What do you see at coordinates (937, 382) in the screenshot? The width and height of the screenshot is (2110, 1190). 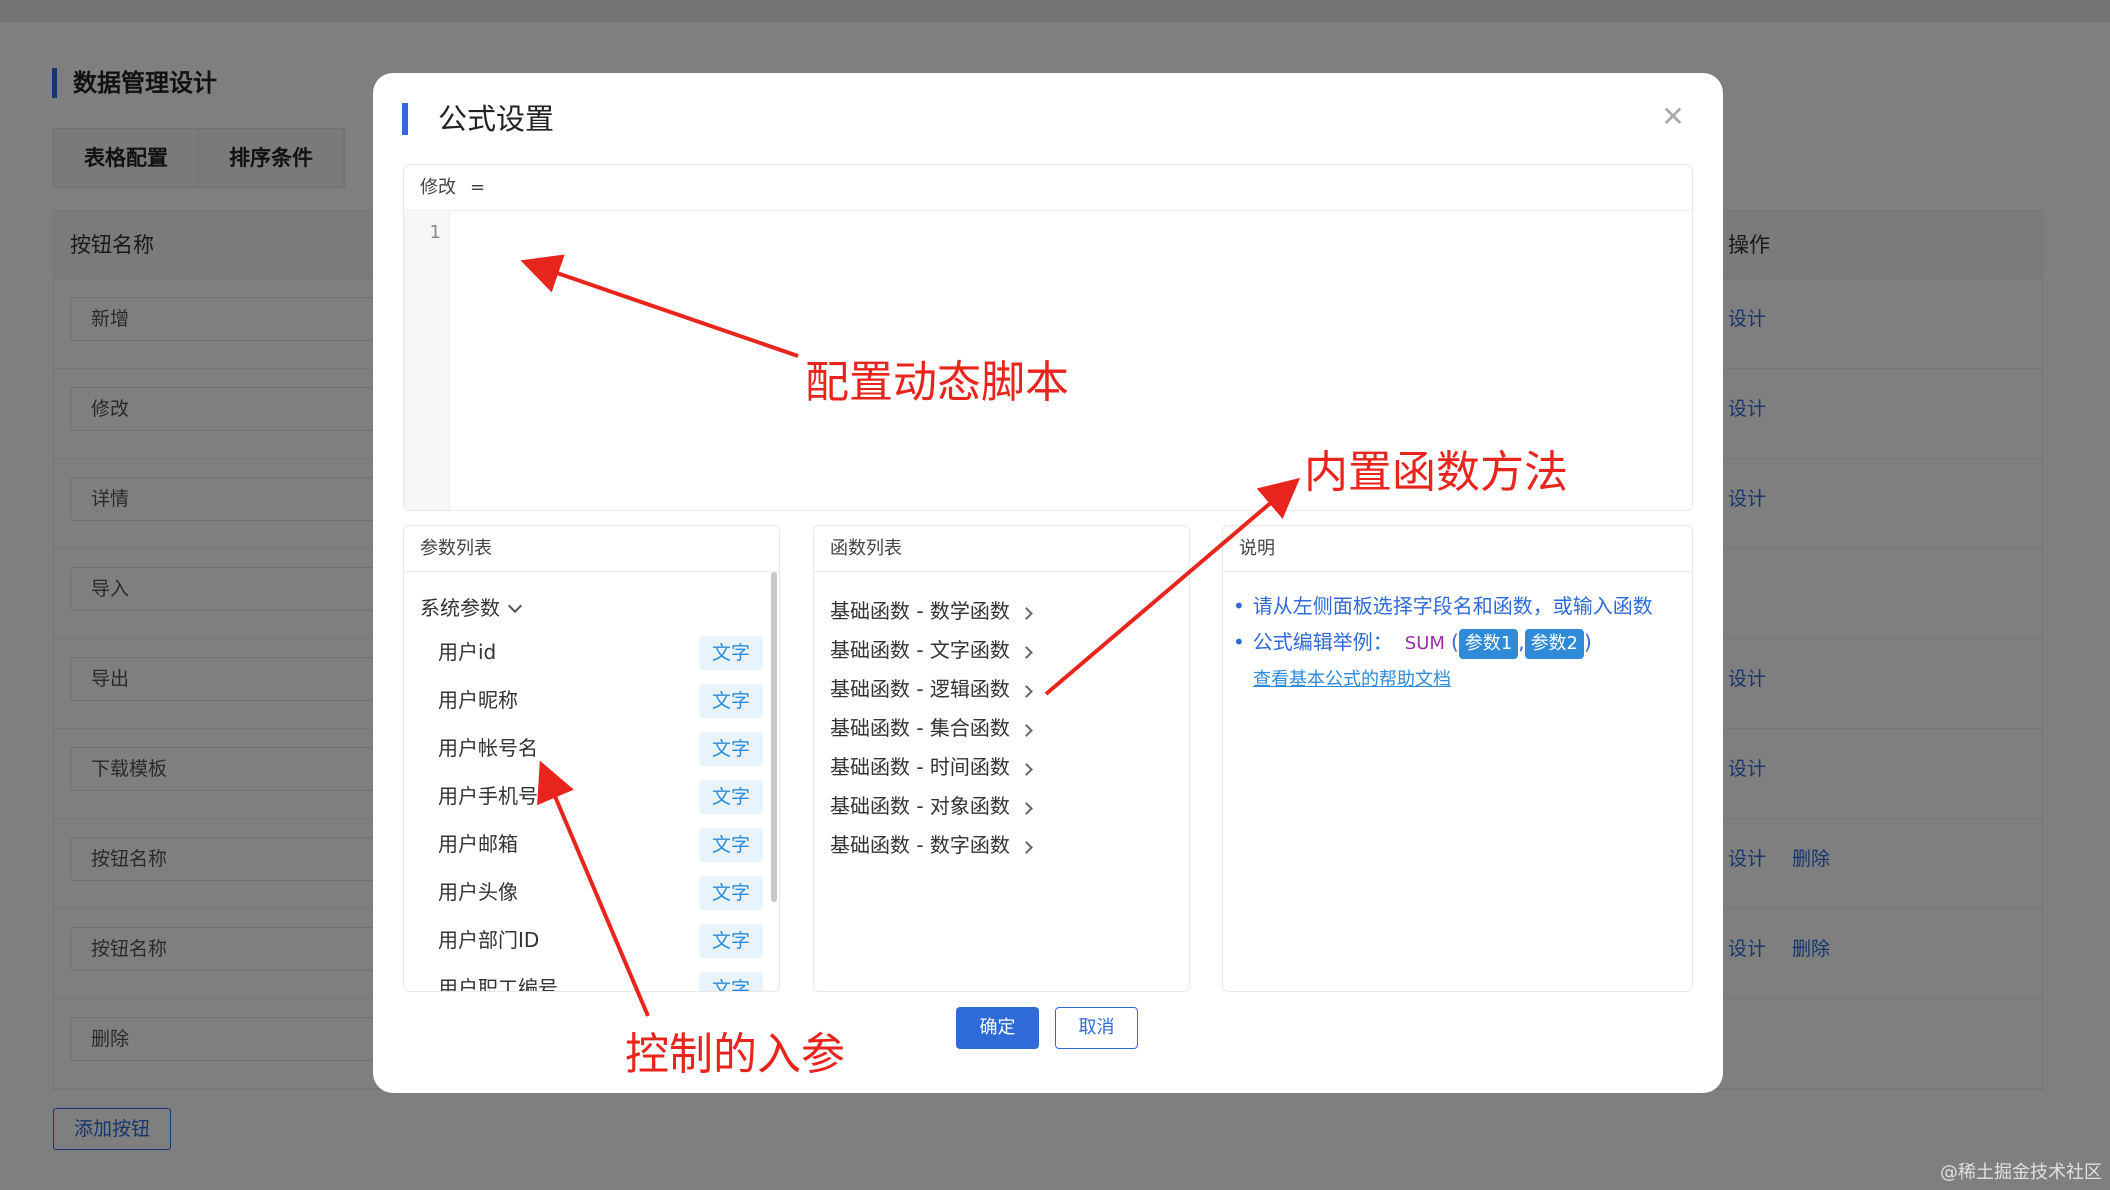 I see `annotation-script: 配置动态脚本` at bounding box center [937, 382].